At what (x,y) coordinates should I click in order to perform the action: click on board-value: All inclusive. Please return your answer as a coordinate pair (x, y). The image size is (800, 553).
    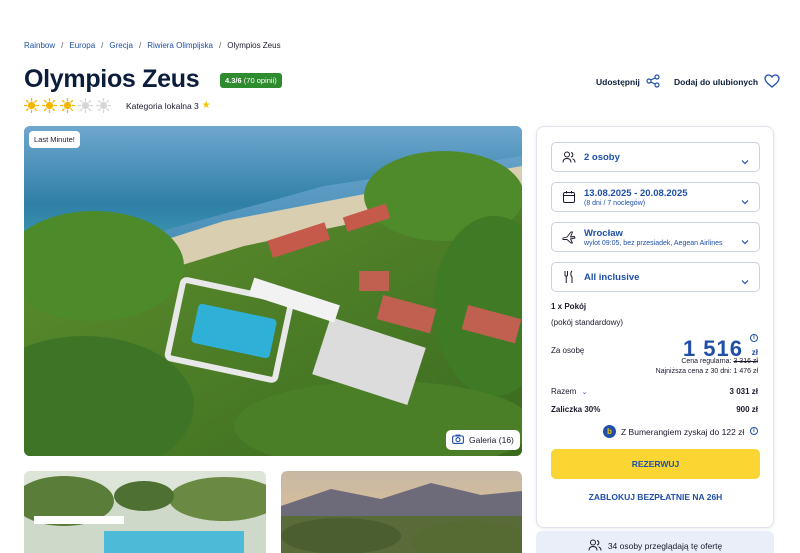
    Looking at the image, I should click on (612, 277).